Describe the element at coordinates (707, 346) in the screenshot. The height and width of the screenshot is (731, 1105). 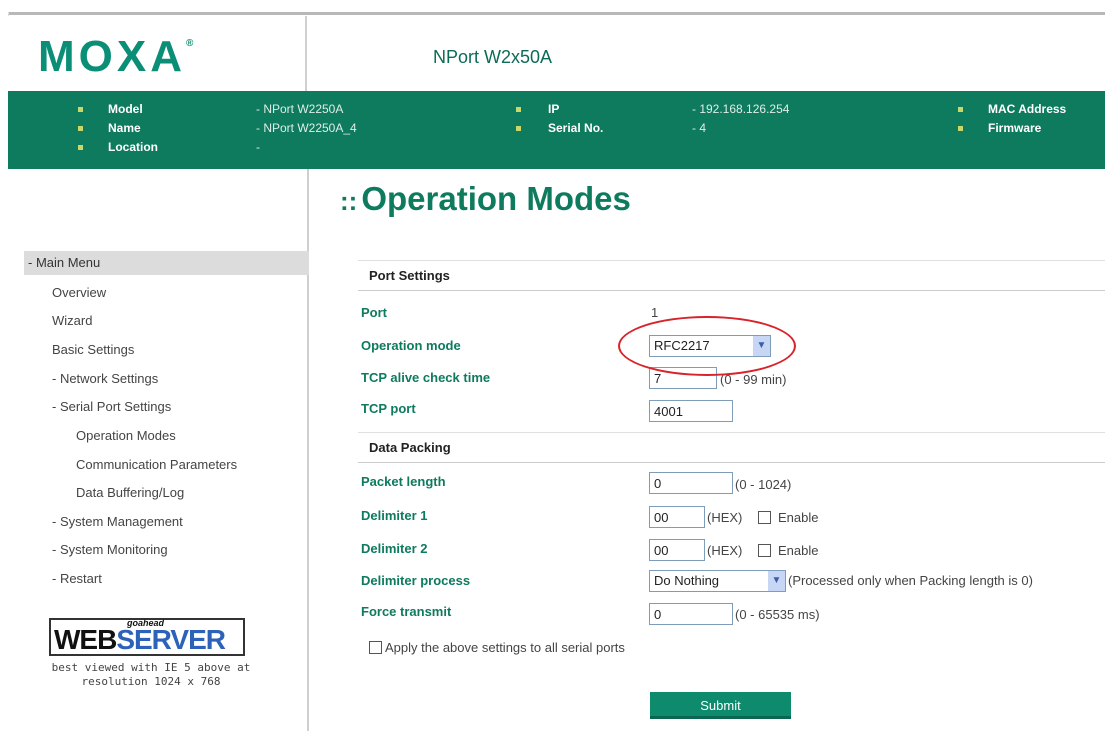
I see `annotation-circle` at that location.